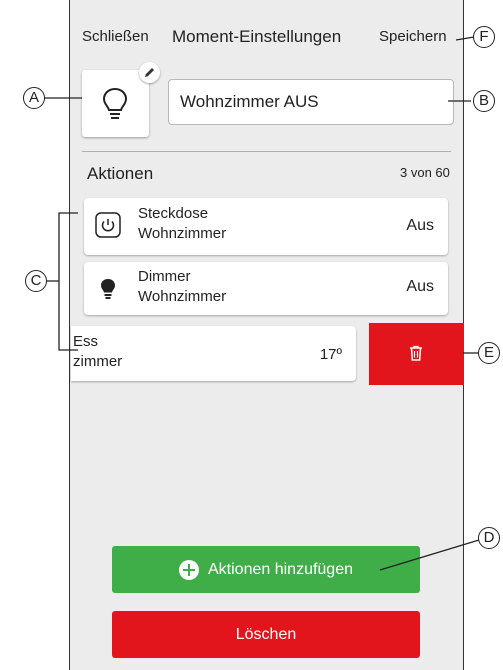 Image resolution: width=503 pixels, height=670 pixels. I want to click on callout-b: B, so click(484, 101).